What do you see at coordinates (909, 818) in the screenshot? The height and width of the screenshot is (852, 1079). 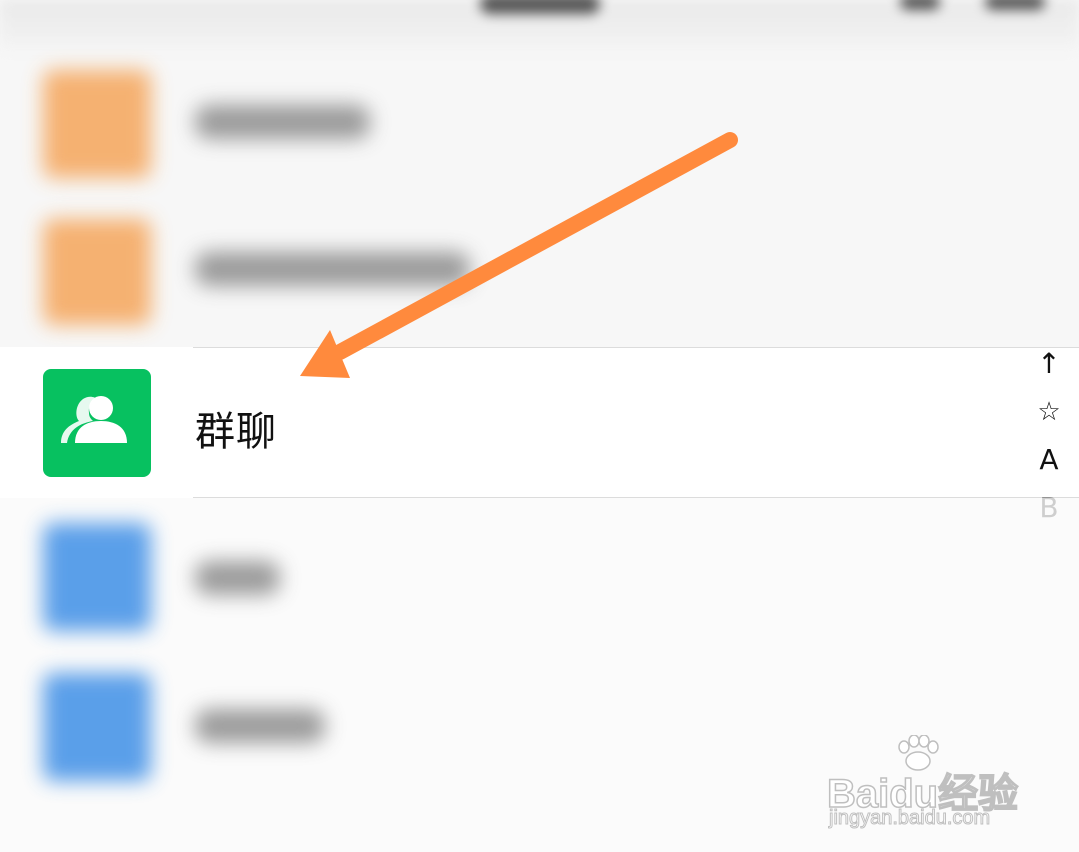 I see `baidu-url: jingyan.baidu.com` at bounding box center [909, 818].